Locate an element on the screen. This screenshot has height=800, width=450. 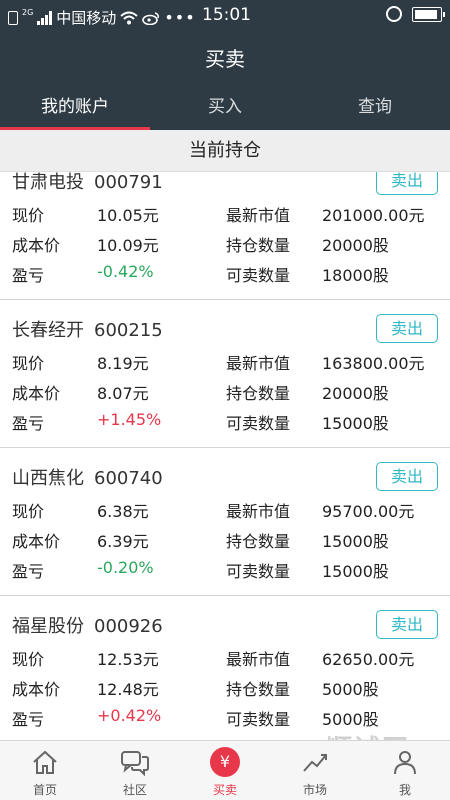
nav-trade: ¥ 买卖 is located at coordinates (225, 770).